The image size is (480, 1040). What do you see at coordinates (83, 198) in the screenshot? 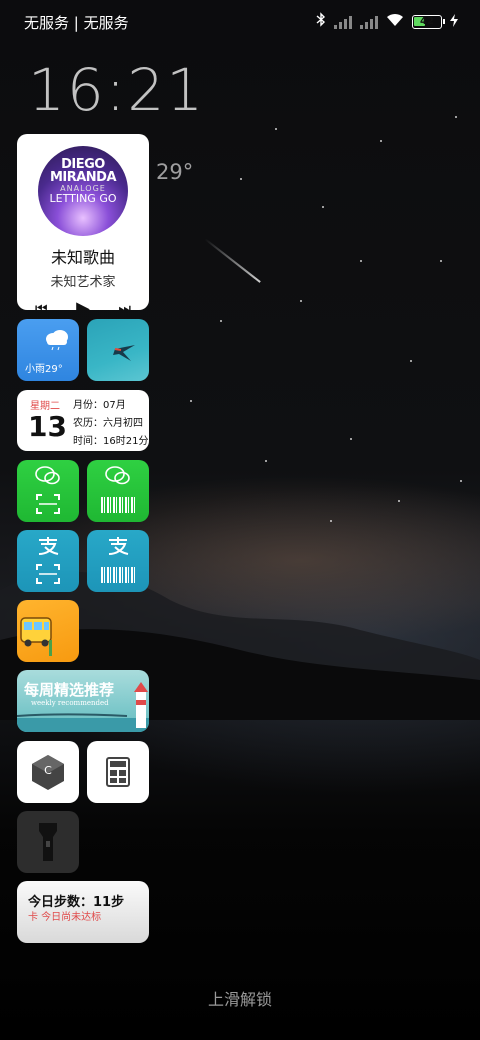
I see `album-art-text-4: LETTING GO` at bounding box center [83, 198].